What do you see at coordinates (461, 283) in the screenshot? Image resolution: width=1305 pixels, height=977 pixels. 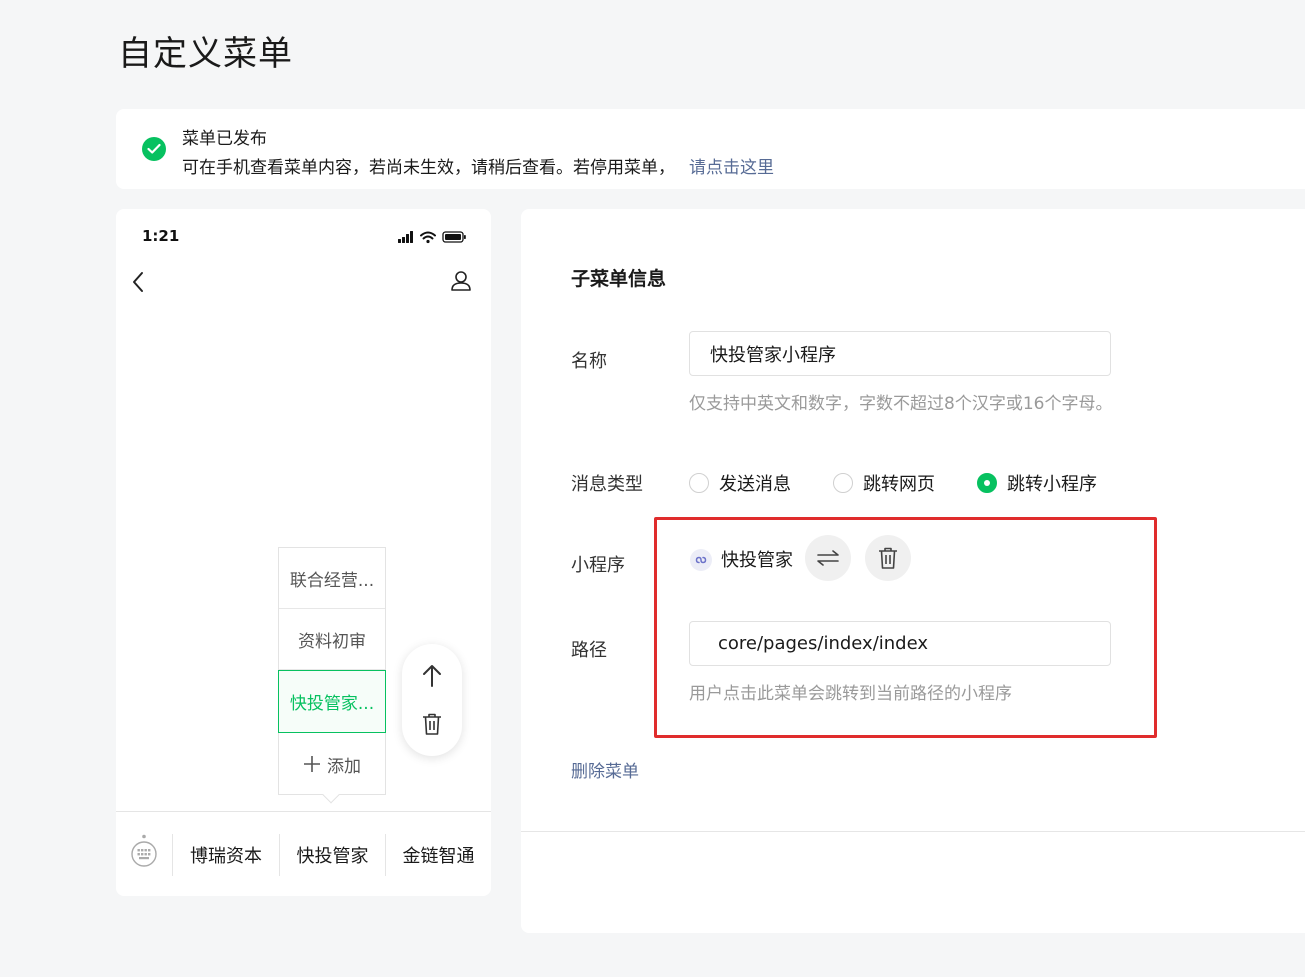 I see `user-profile-icon` at bounding box center [461, 283].